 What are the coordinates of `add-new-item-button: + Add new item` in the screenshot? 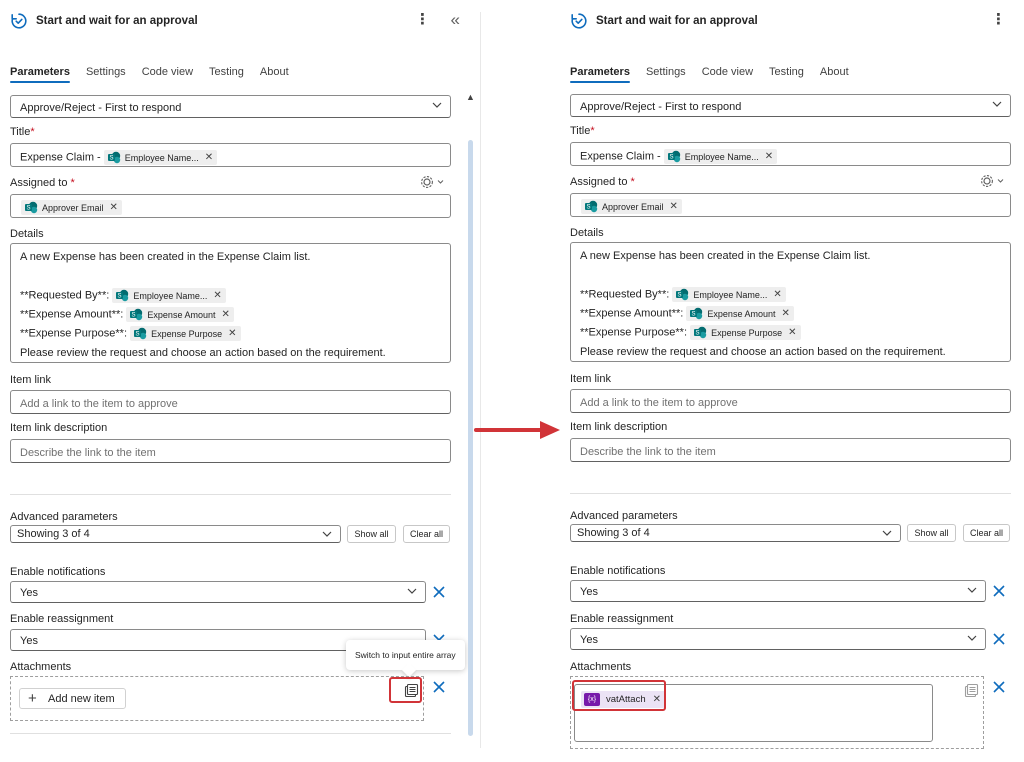 It's located at (72, 698).